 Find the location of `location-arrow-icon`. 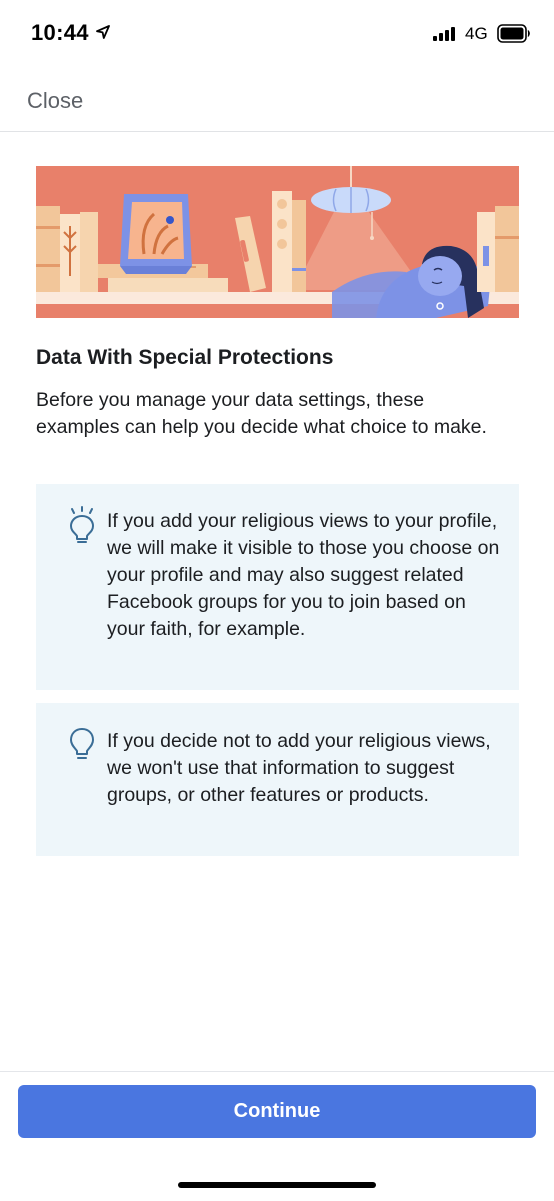

location-arrow-icon is located at coordinates (103, 32).